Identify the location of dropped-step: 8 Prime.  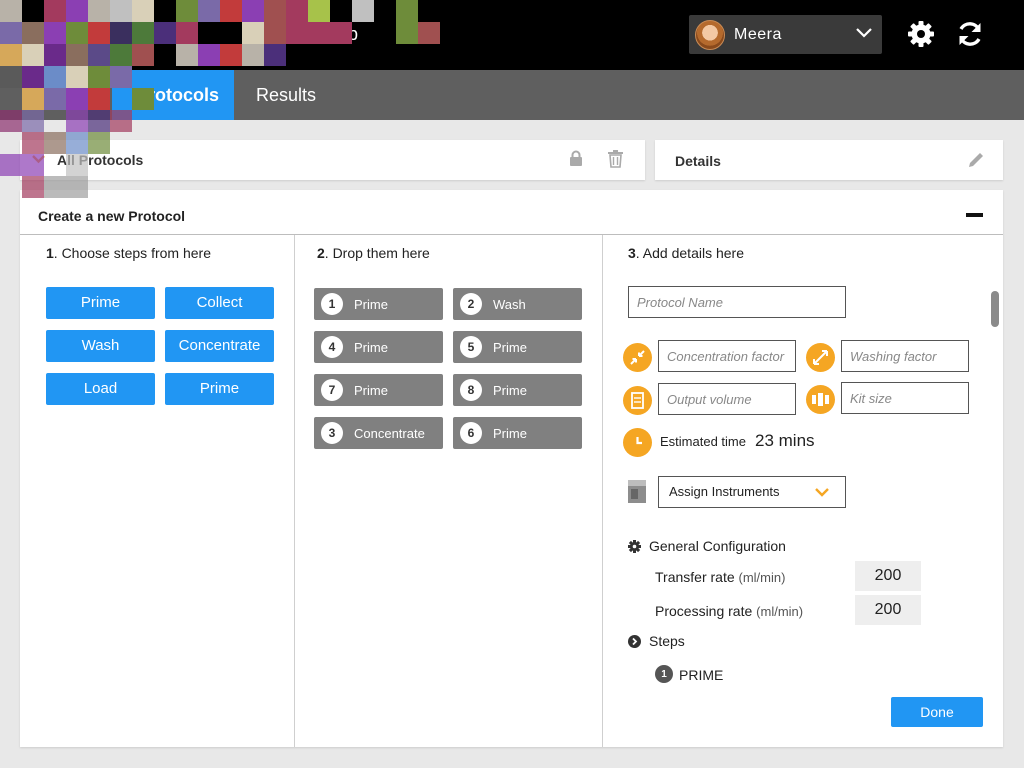
(517, 390).